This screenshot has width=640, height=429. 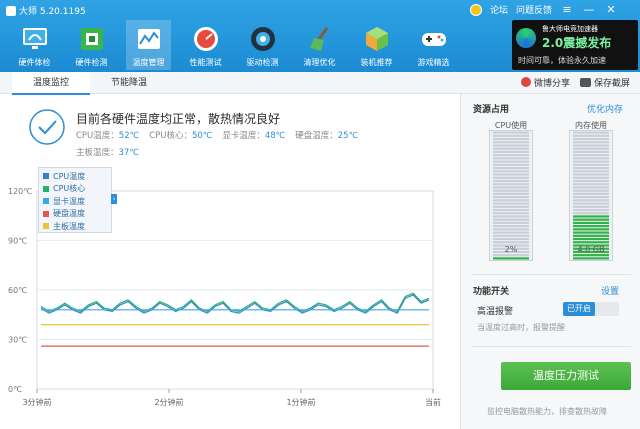 I want to click on chart-legend: CPU温度 CPU核心 显卡温度 硬盘温度 主板温度 ›, so click(x=77, y=200).